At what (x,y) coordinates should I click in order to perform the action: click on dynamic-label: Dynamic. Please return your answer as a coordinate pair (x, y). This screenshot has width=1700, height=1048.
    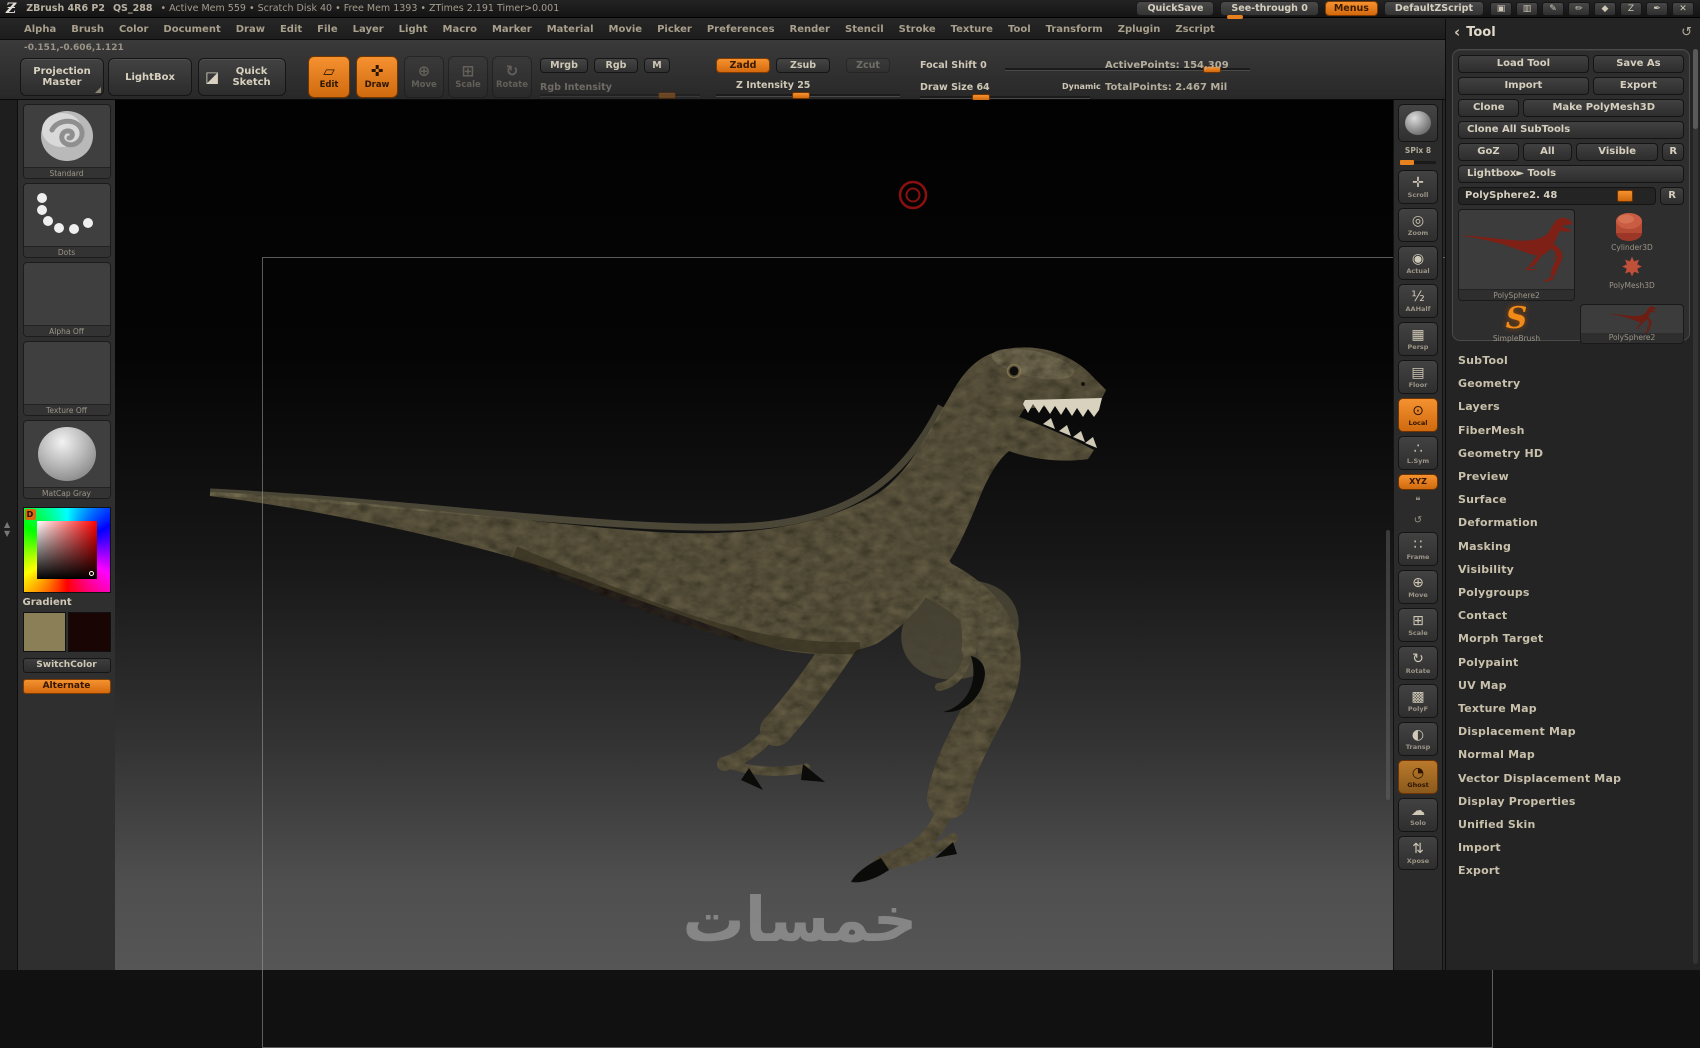
    Looking at the image, I should click on (1081, 86).